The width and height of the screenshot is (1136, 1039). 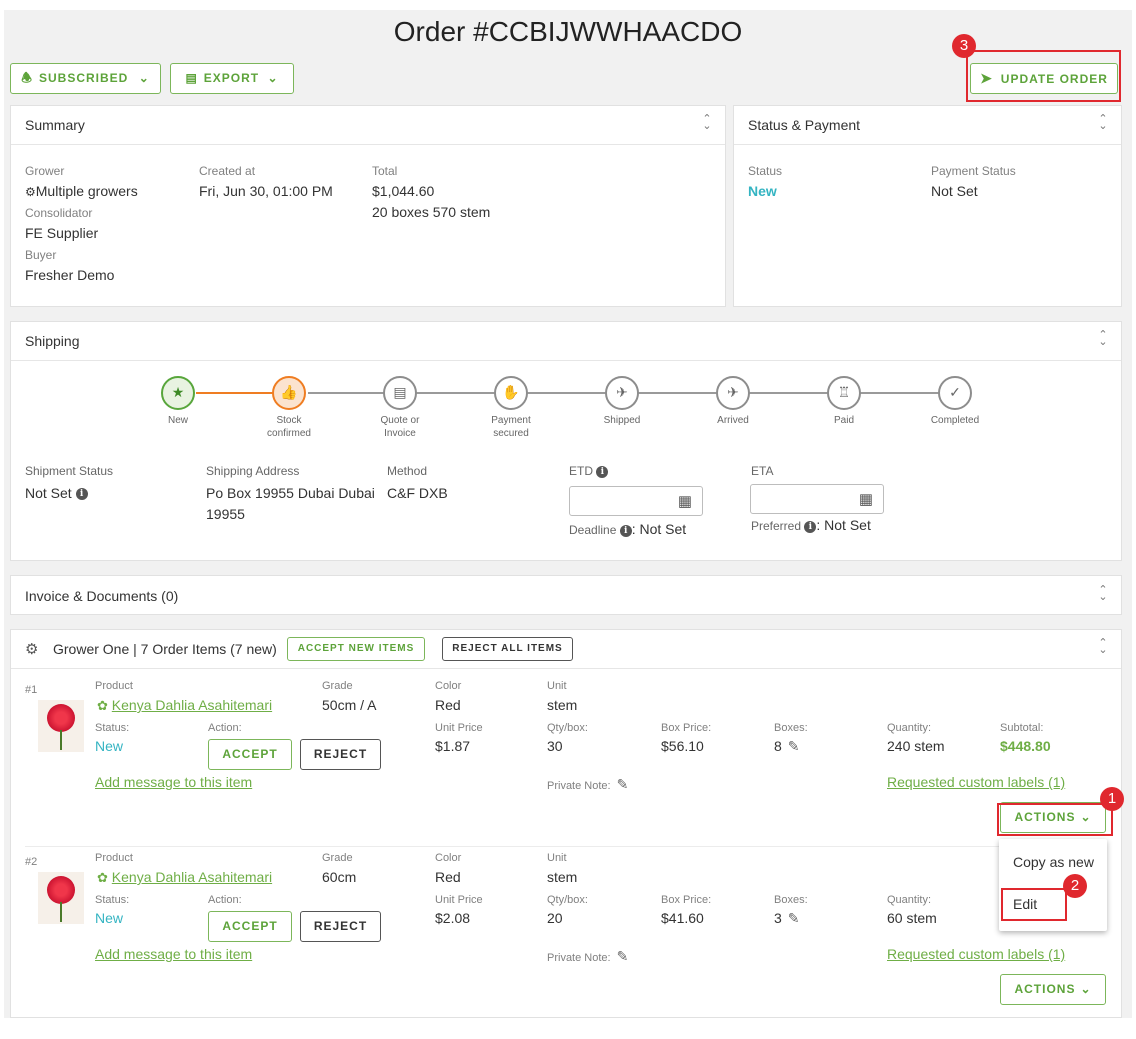 I want to click on item-divider, so click(x=566, y=846).